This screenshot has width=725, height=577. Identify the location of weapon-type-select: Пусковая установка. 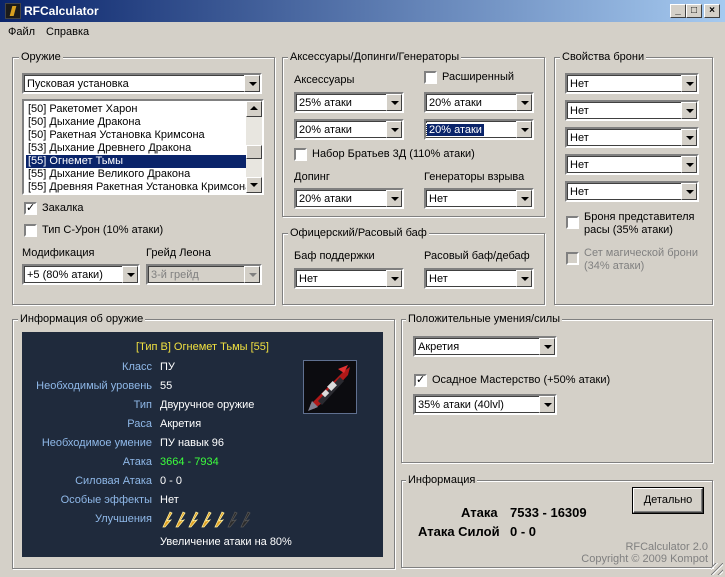
(142, 83).